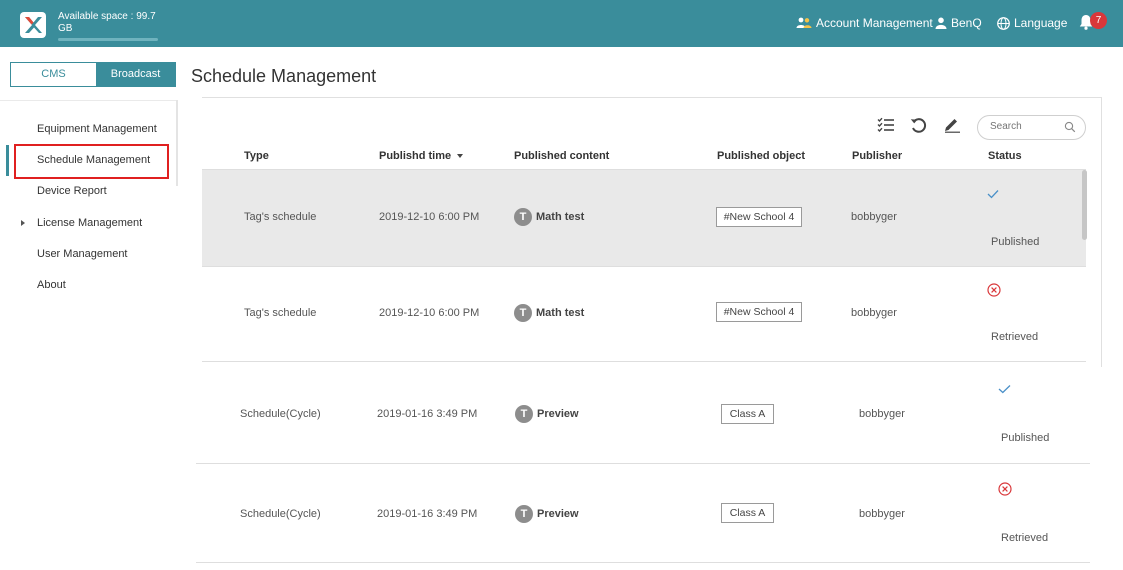 This screenshot has height=570, width=1123. What do you see at coordinates (1003, 23) in the screenshot?
I see `globe-icon` at bounding box center [1003, 23].